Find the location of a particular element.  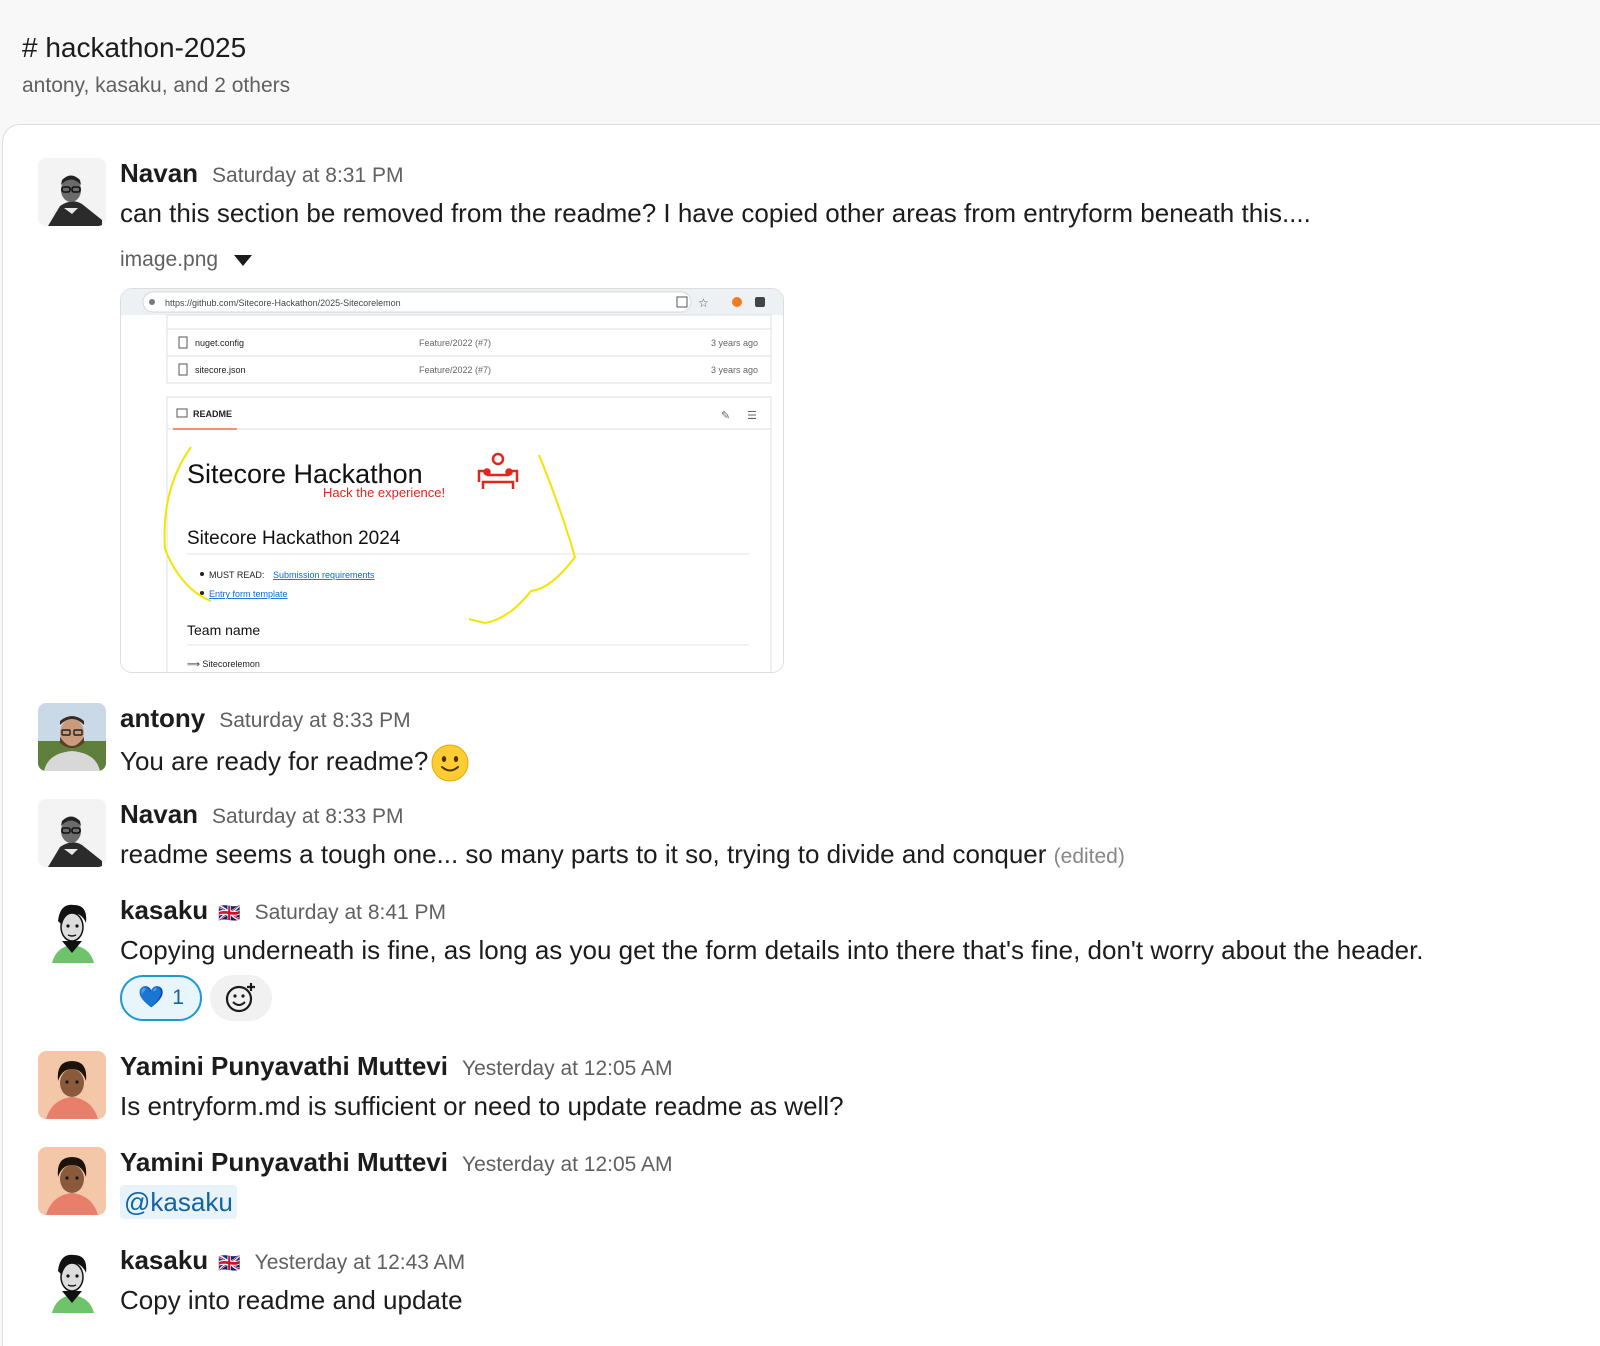

message-timestamp: Yesterday at 12:43 AM is located at coordinates (360, 1263).